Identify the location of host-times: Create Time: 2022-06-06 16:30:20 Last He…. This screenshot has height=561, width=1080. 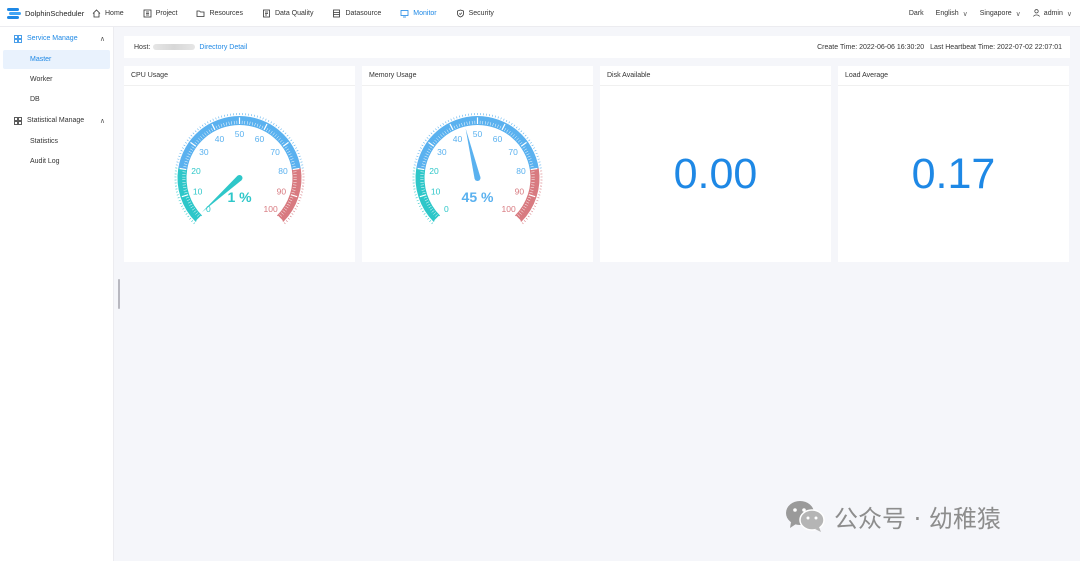
(937, 47).